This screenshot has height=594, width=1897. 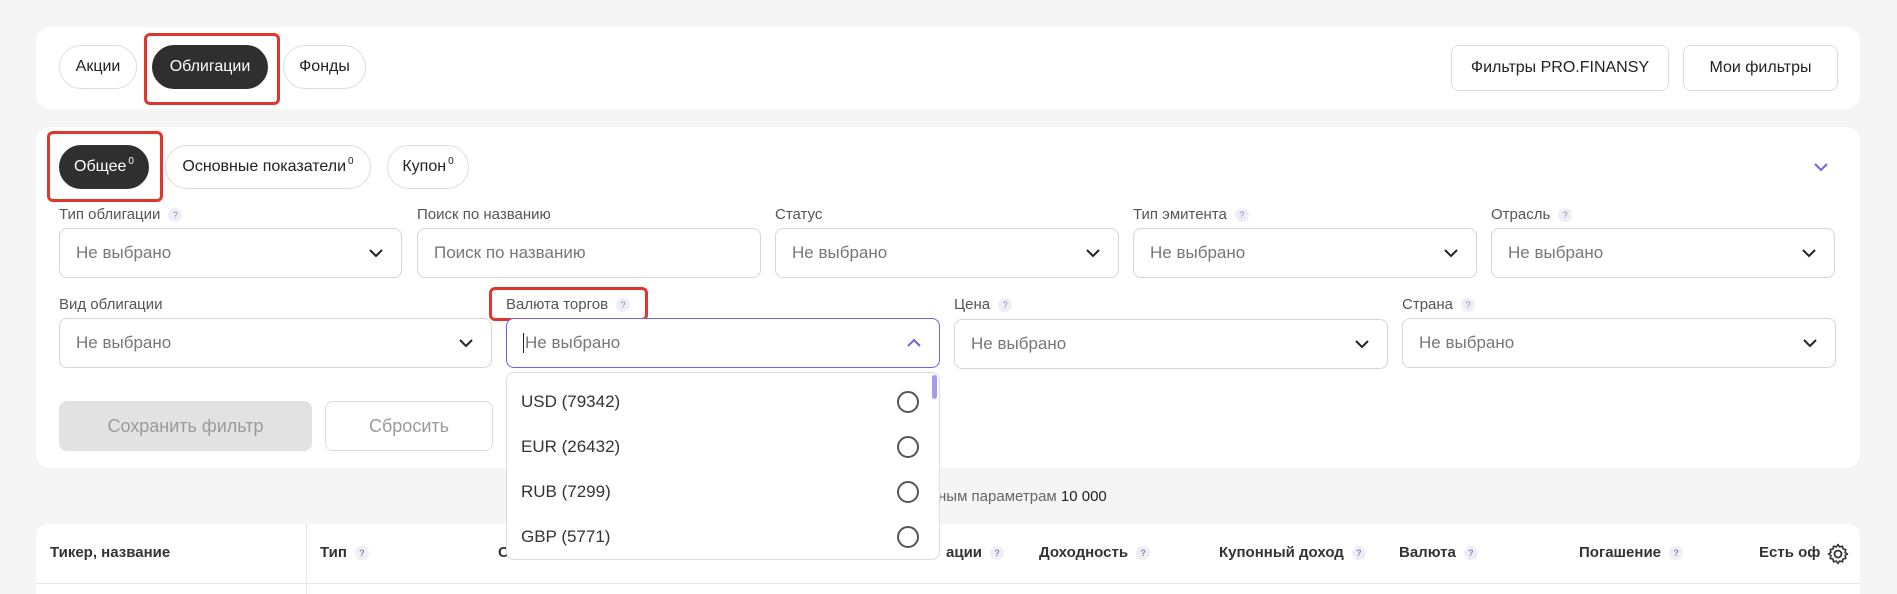 What do you see at coordinates (111, 304) in the screenshot?
I see `bond-kind-label: Вид облигации` at bounding box center [111, 304].